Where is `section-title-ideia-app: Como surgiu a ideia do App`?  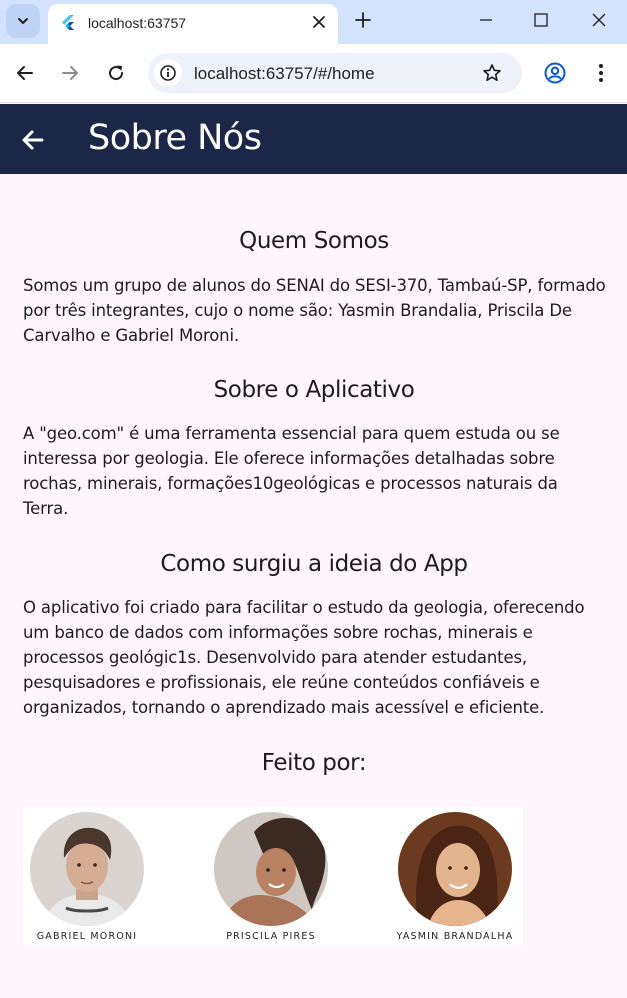 section-title-ideia-app: Como surgiu a ideia do App is located at coordinates (314, 564).